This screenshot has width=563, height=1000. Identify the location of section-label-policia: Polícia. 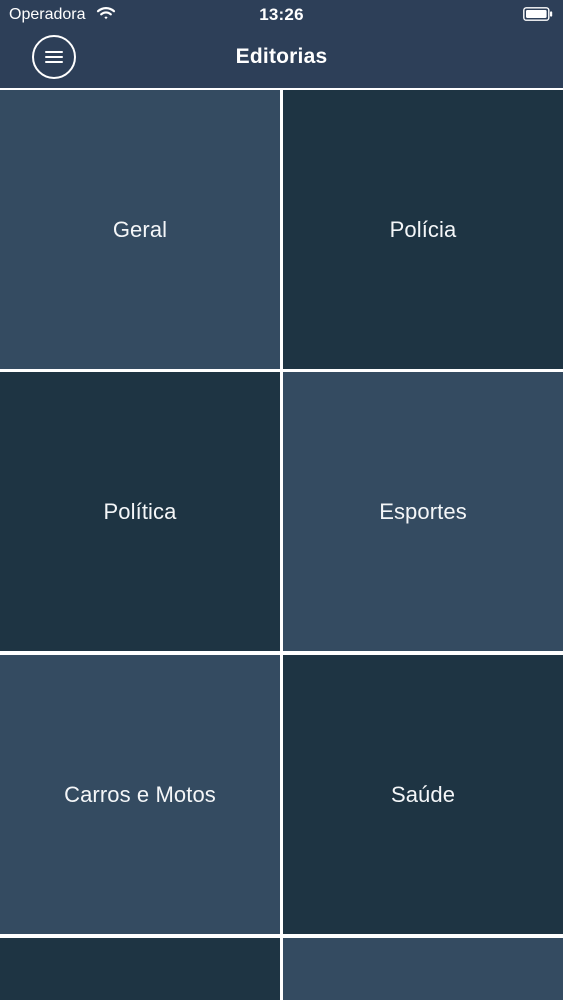
(423, 229).